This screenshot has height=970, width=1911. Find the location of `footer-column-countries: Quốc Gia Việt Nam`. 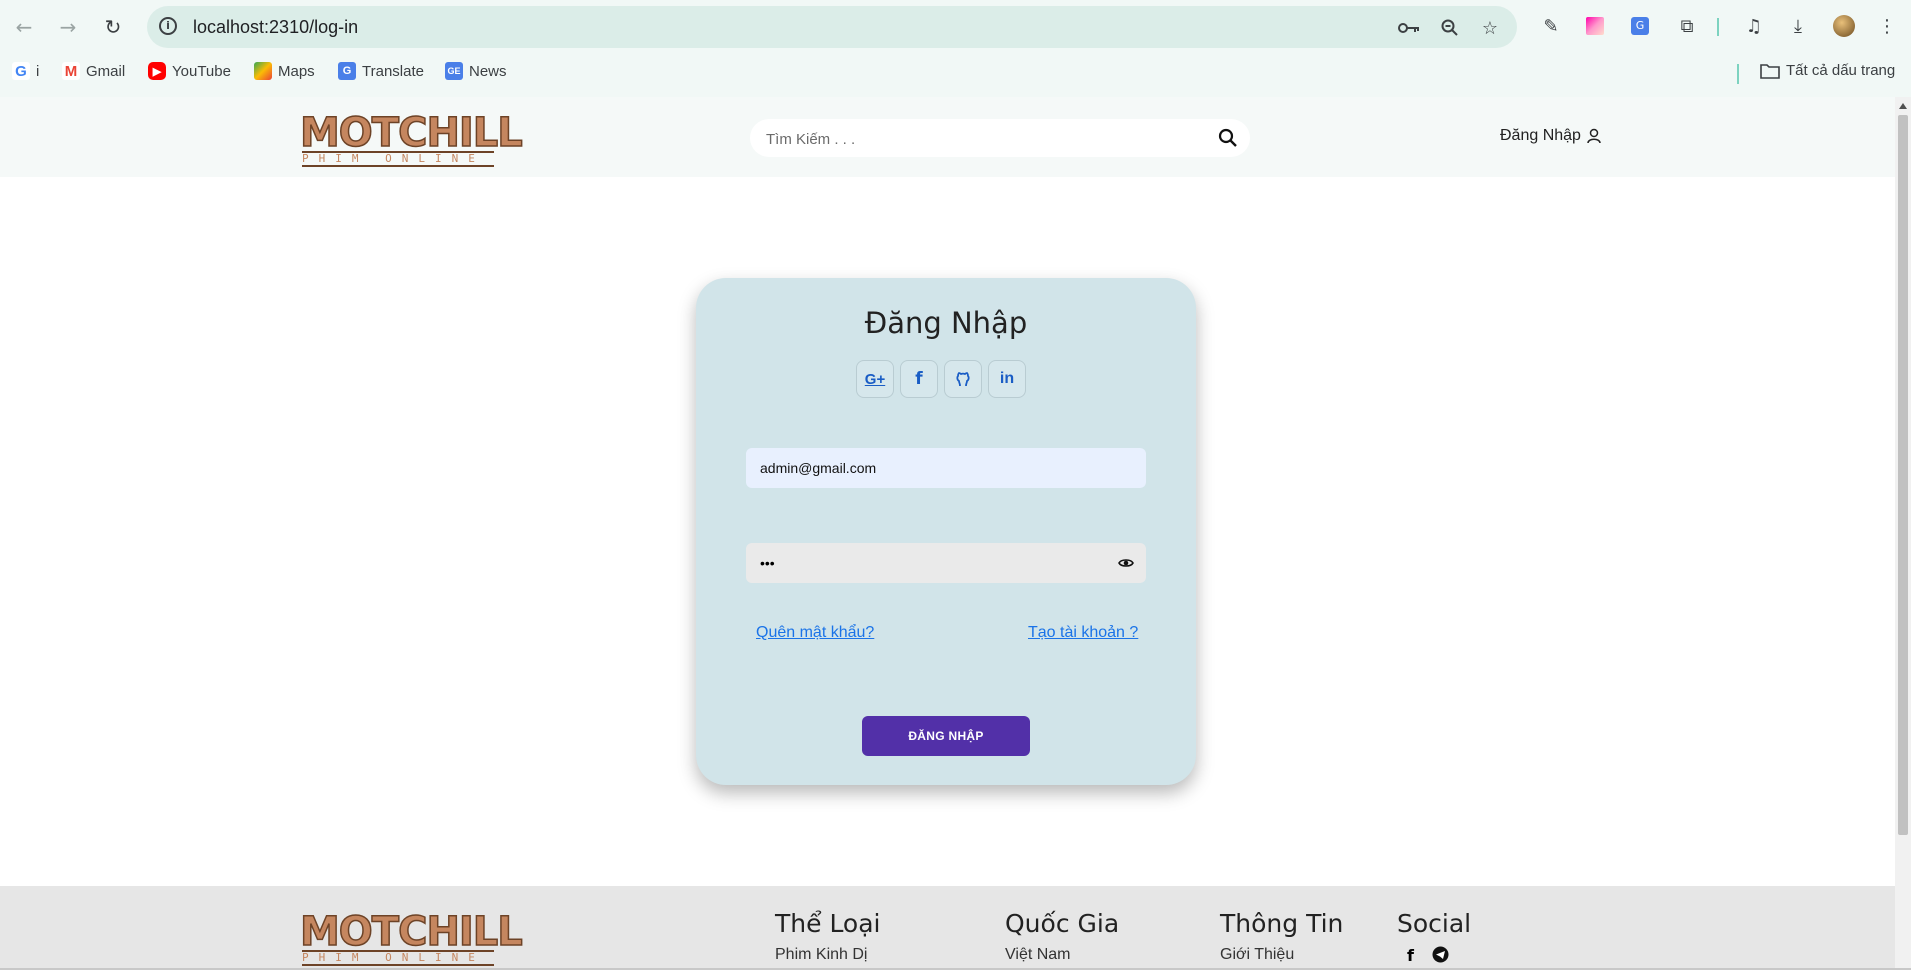

footer-column-countries: Quốc Gia Việt Nam is located at coordinates (1062, 936).